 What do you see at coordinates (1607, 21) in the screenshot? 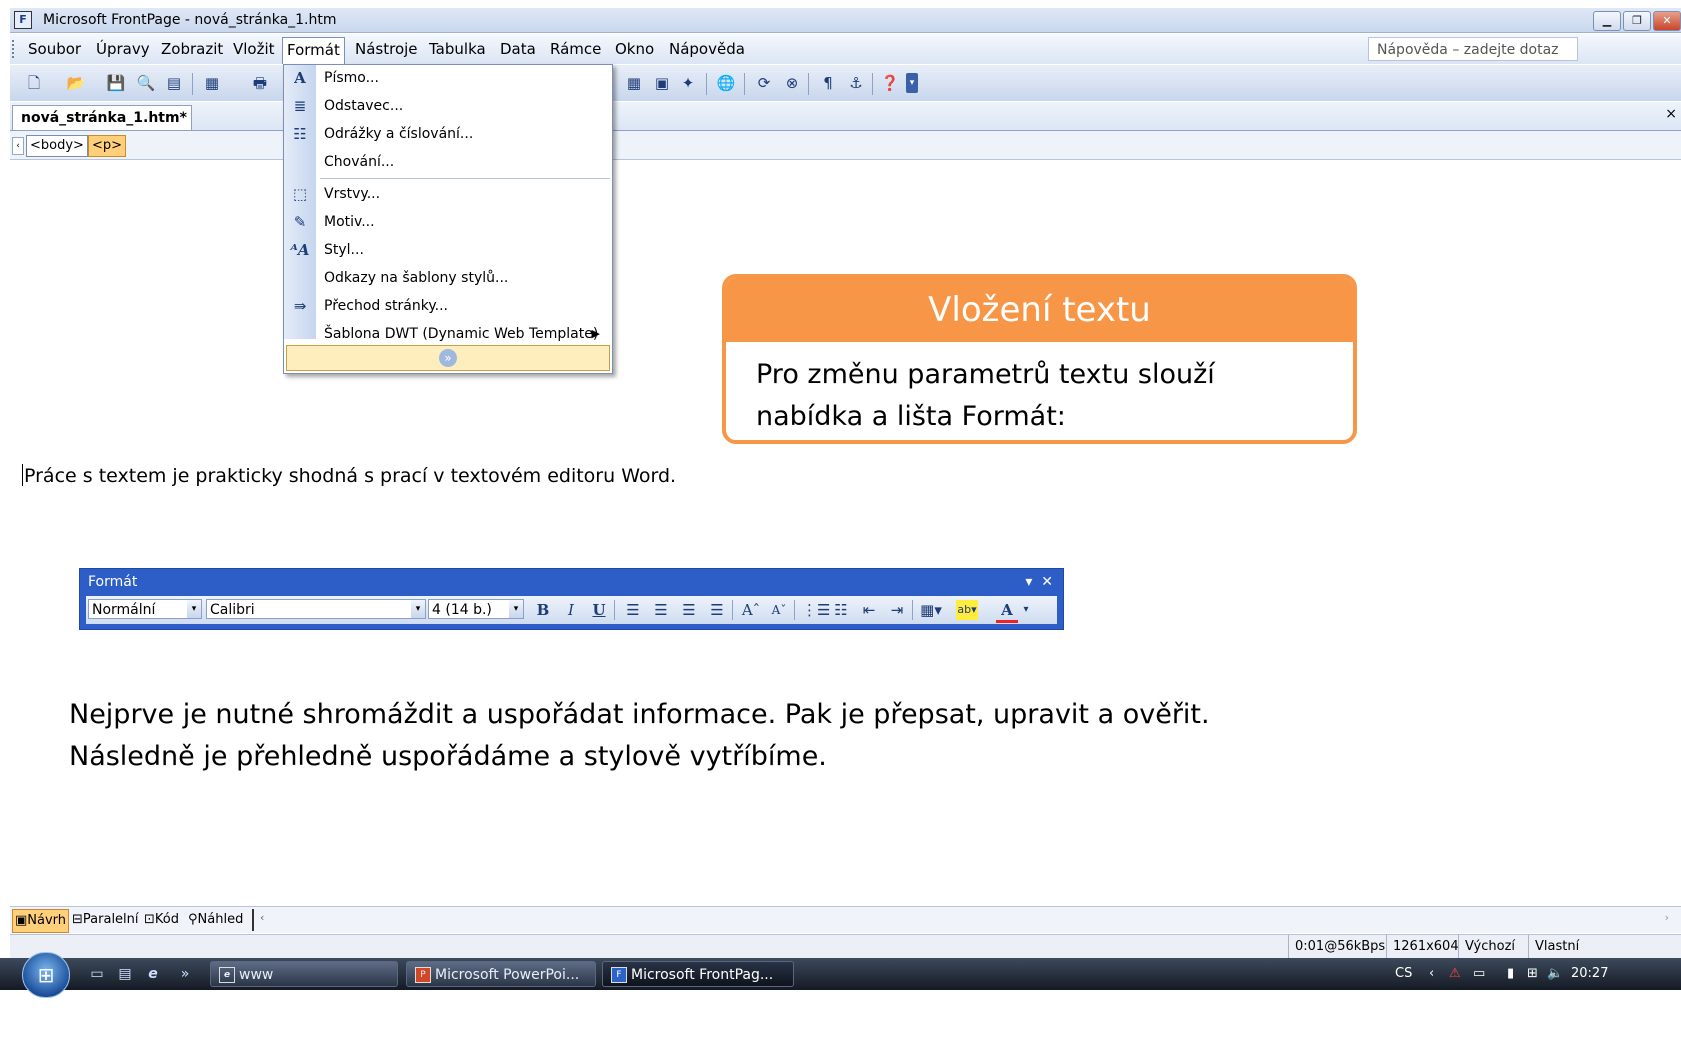
I see `minimize-icon: ▁` at bounding box center [1607, 21].